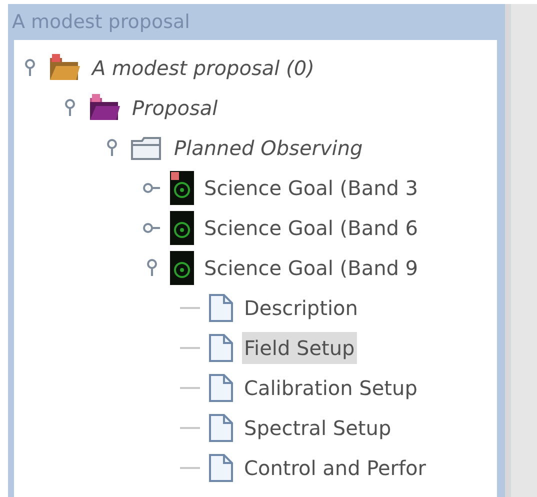 Image resolution: width=537 pixels, height=497 pixels. What do you see at coordinates (335, 468) in the screenshot?
I see `tree-item: Control and Perfor` at bounding box center [335, 468].